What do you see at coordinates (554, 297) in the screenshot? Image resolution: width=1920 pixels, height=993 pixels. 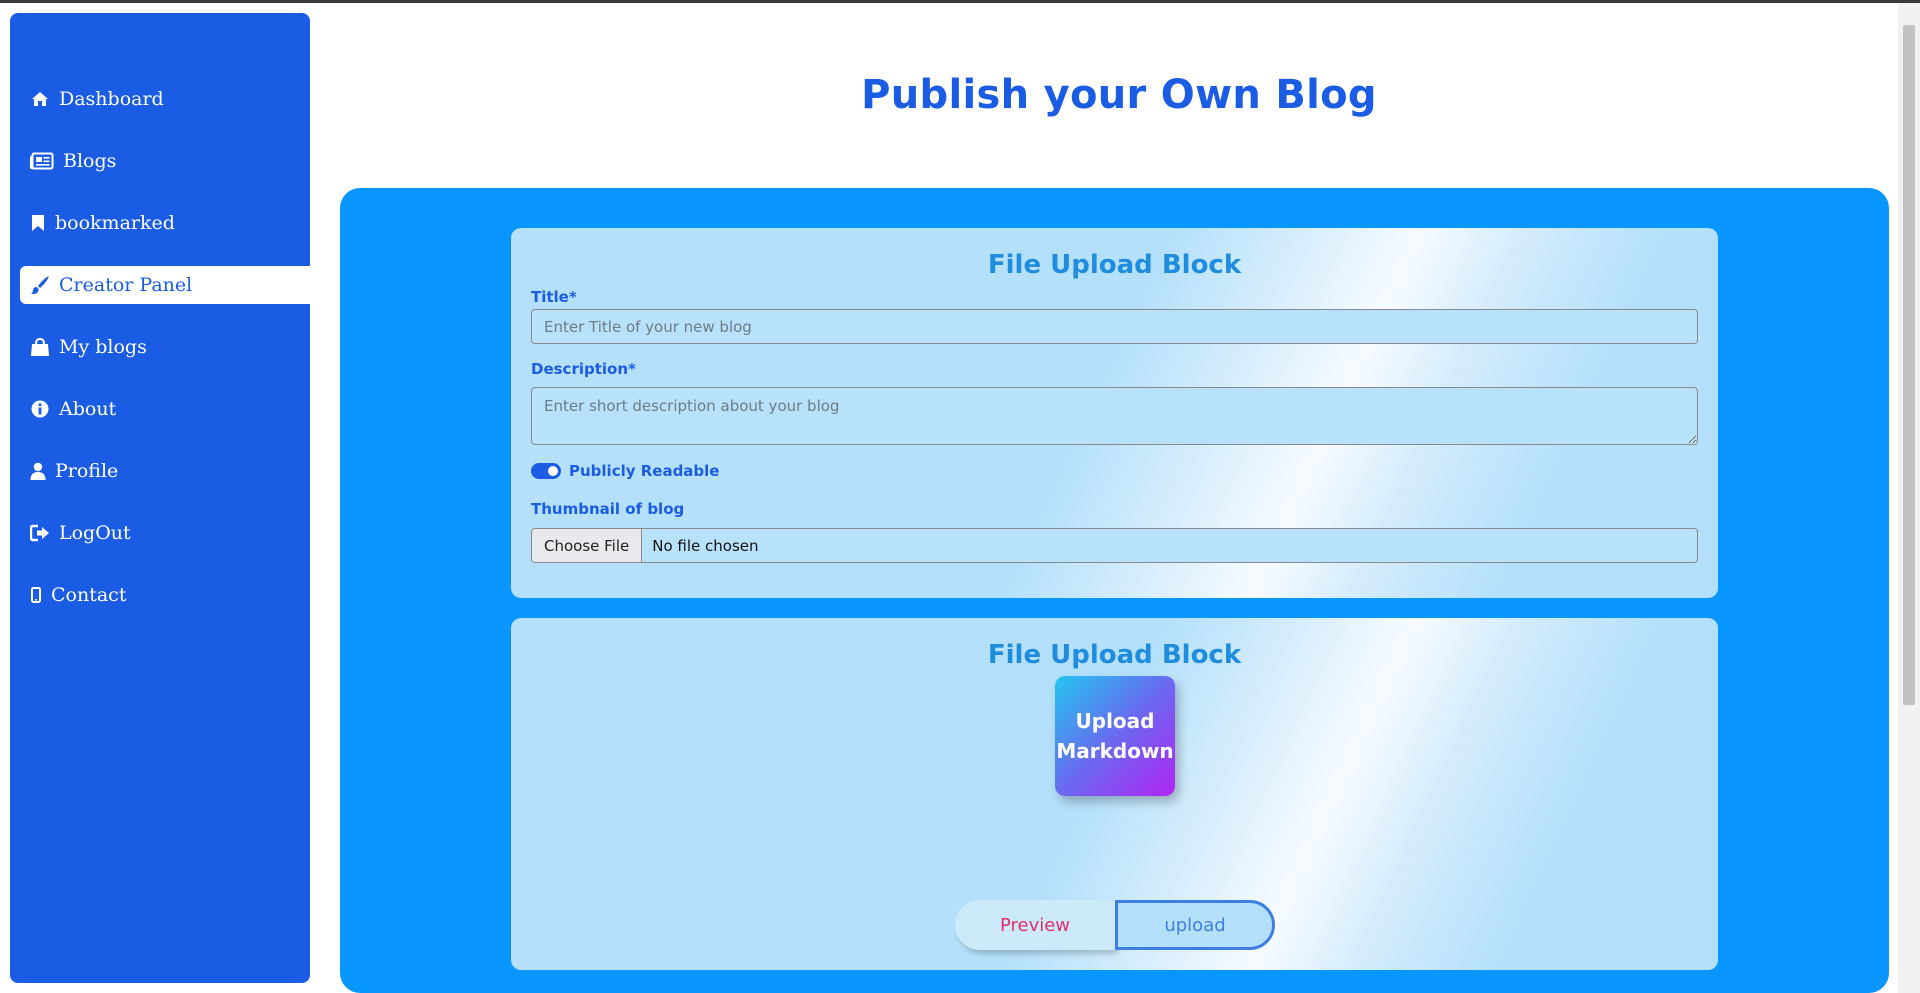 I see `title-label: Title*` at bounding box center [554, 297].